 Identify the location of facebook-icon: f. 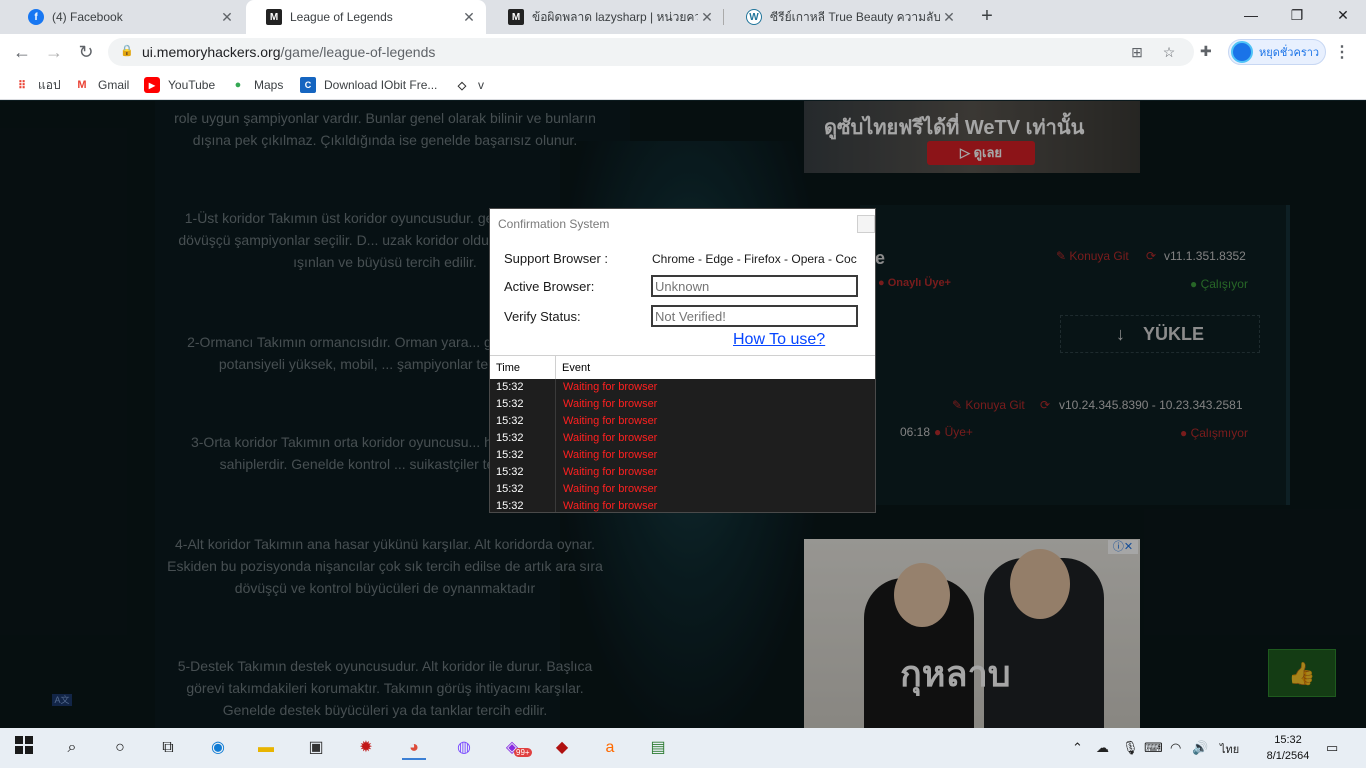
(36, 17).